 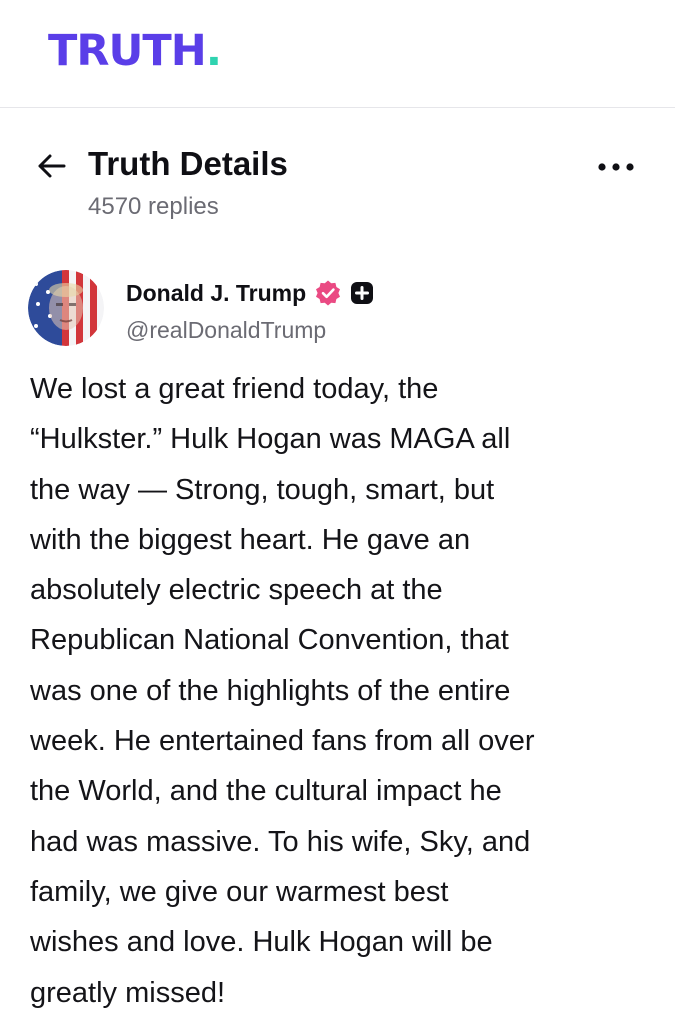 I want to click on post-line: wishes and love. Hulk Hogan will be, so click(x=261, y=942).